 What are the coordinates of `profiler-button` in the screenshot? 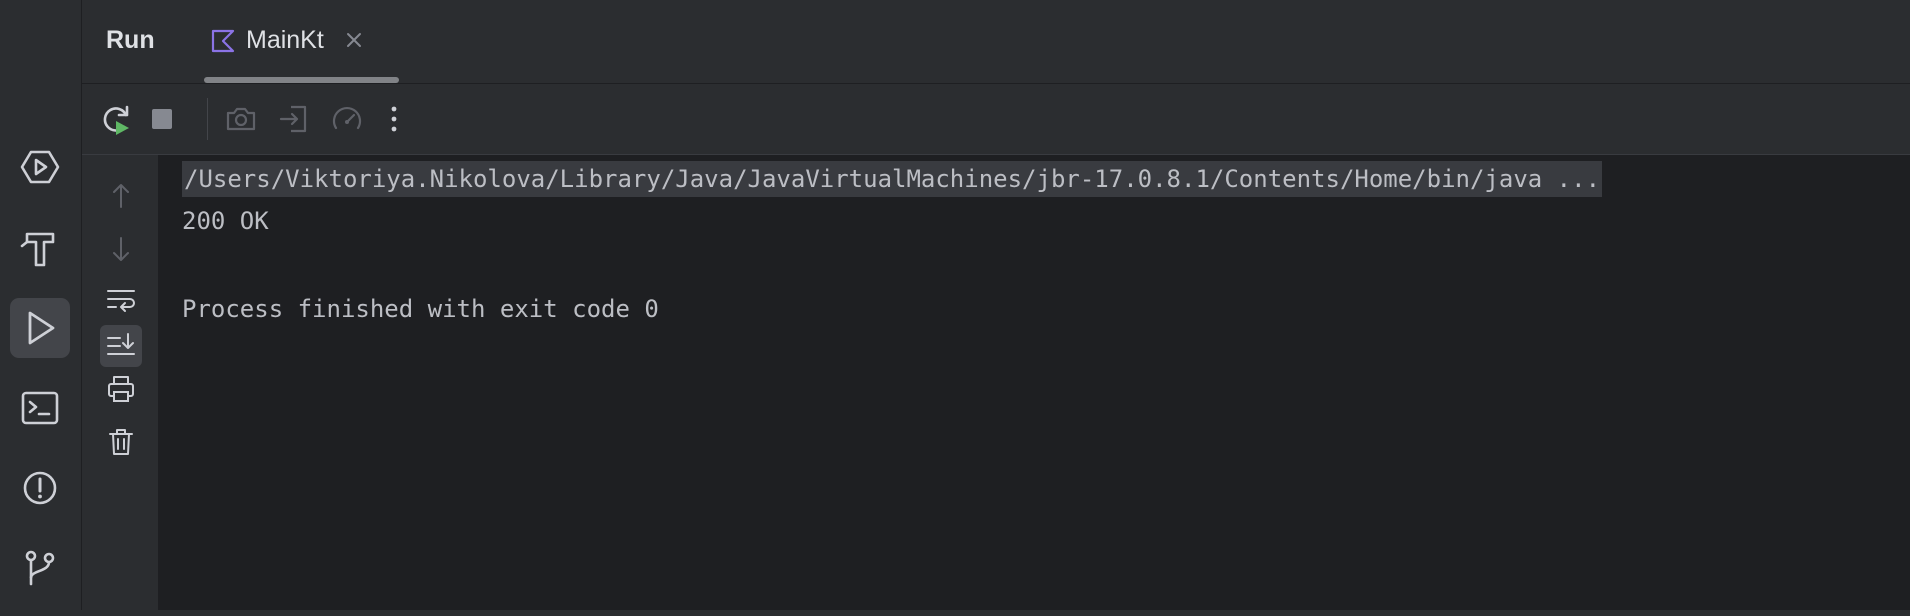 It's located at (347, 119).